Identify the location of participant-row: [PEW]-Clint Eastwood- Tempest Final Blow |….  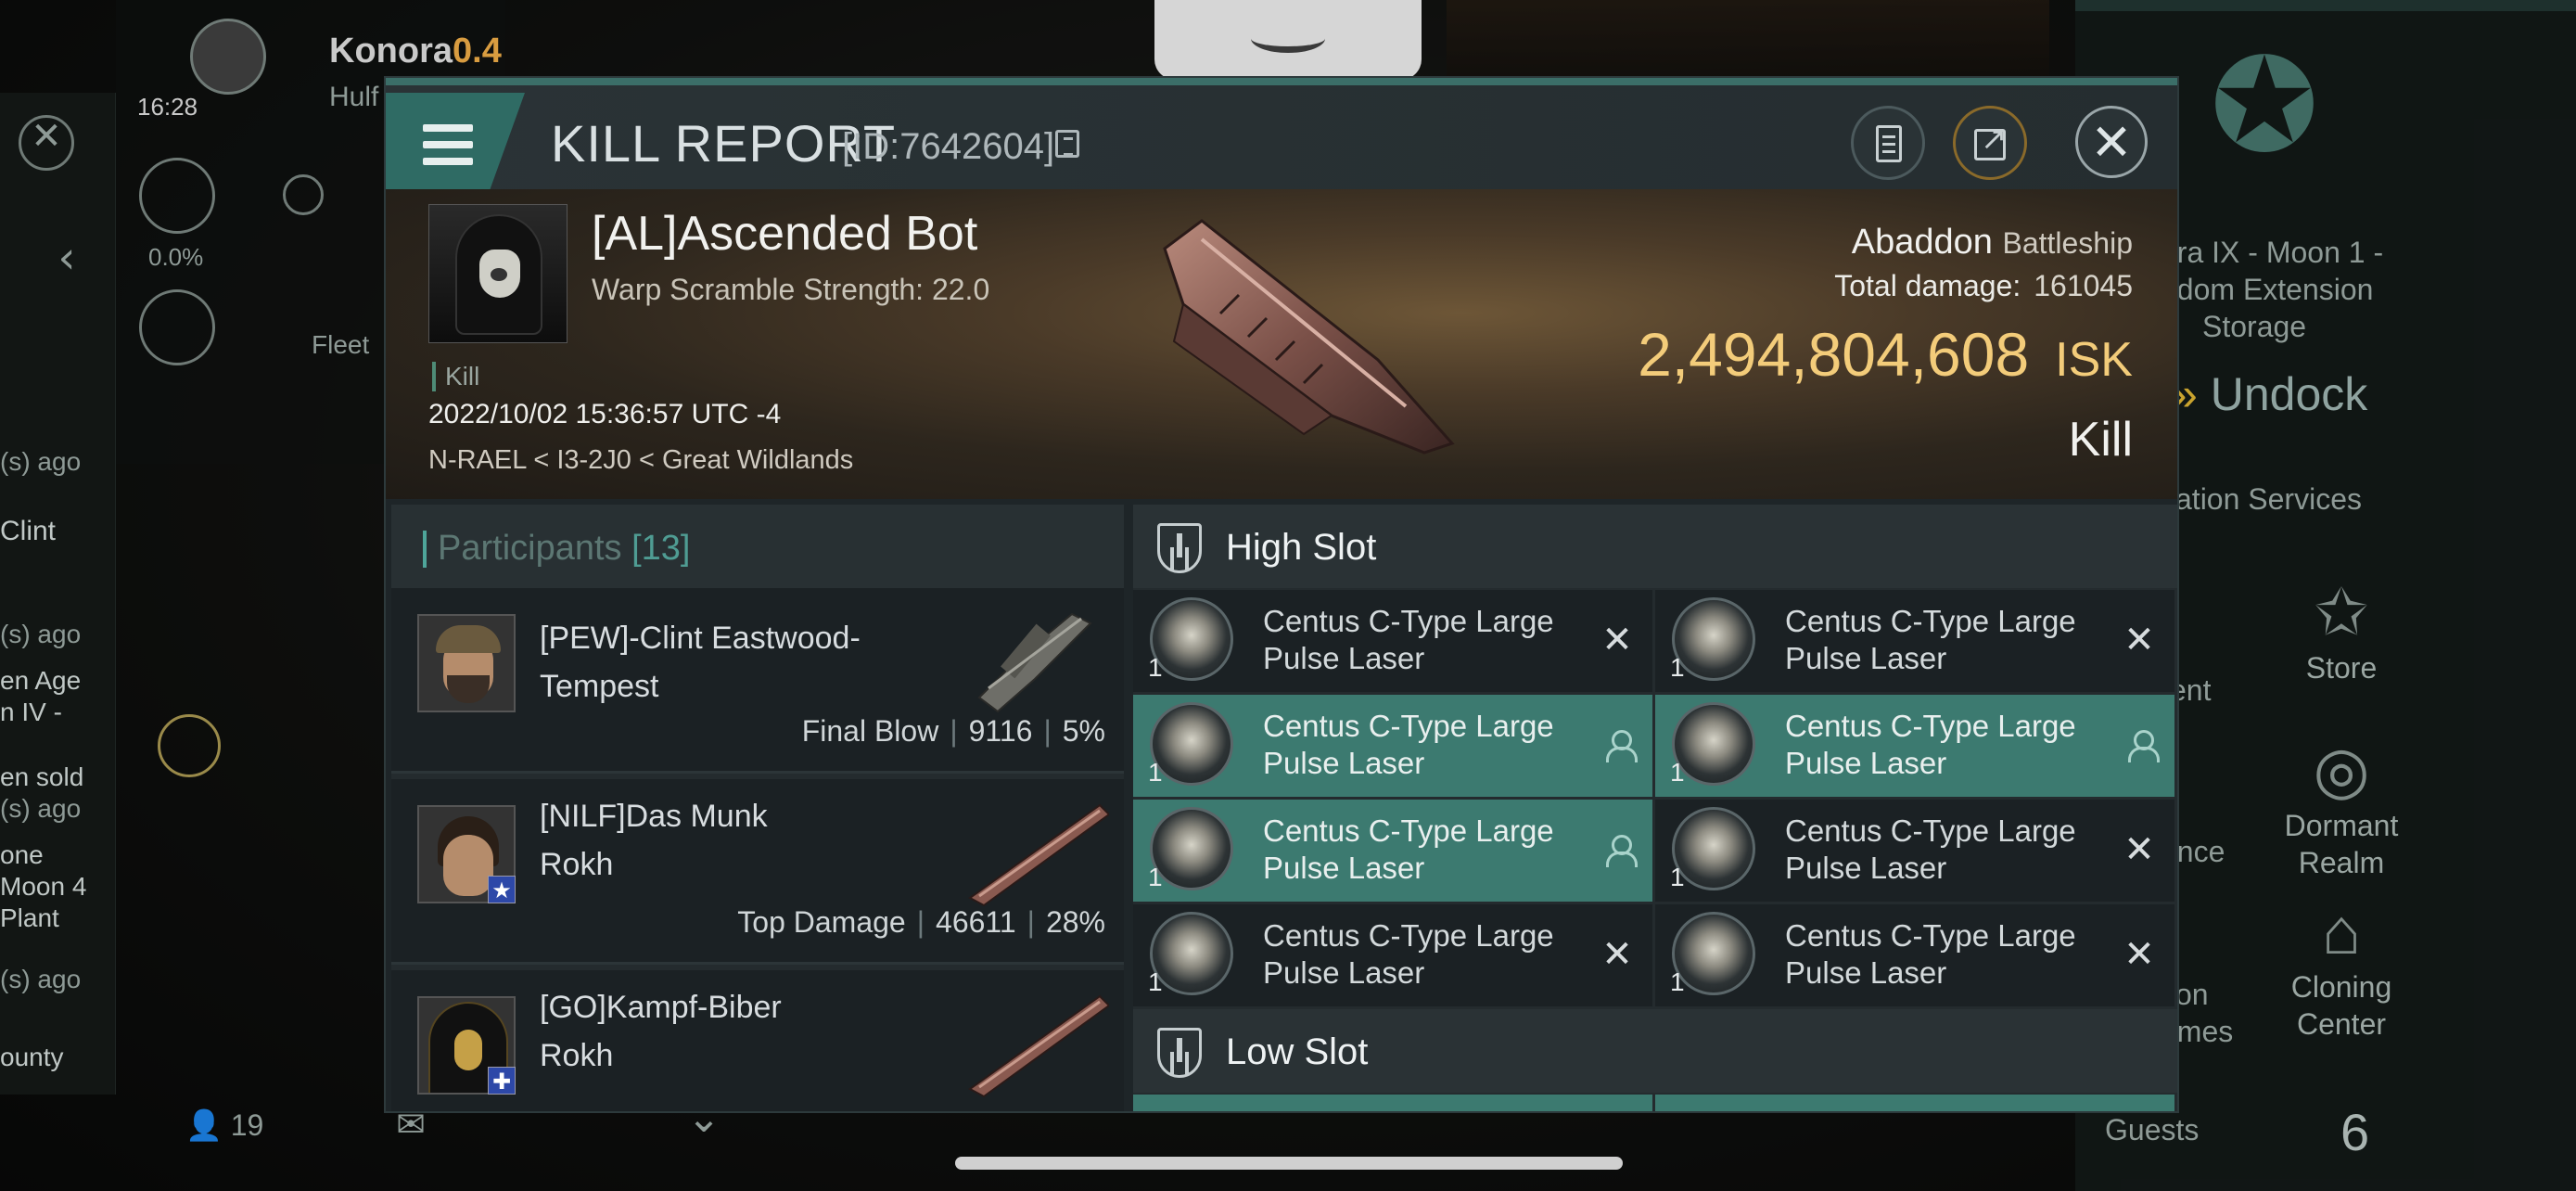
(757, 681).